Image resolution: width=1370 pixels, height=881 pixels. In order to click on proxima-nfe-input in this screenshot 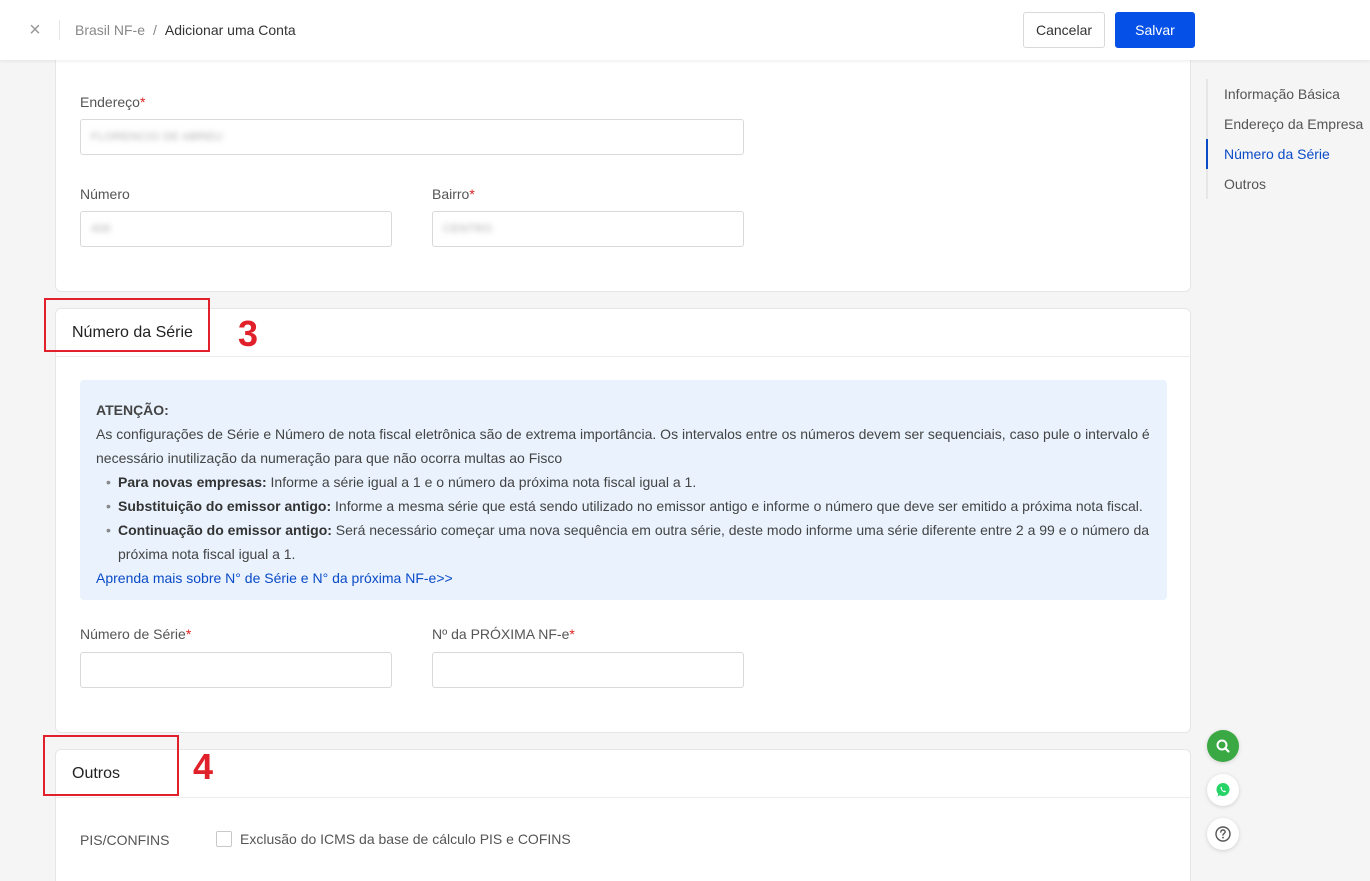, I will do `click(588, 670)`.